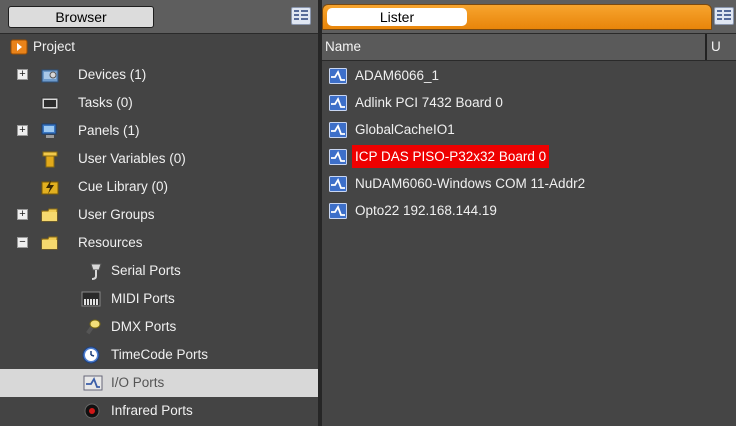 The height and width of the screenshot is (426, 736). What do you see at coordinates (50, 75) in the screenshot?
I see `devices-icon` at bounding box center [50, 75].